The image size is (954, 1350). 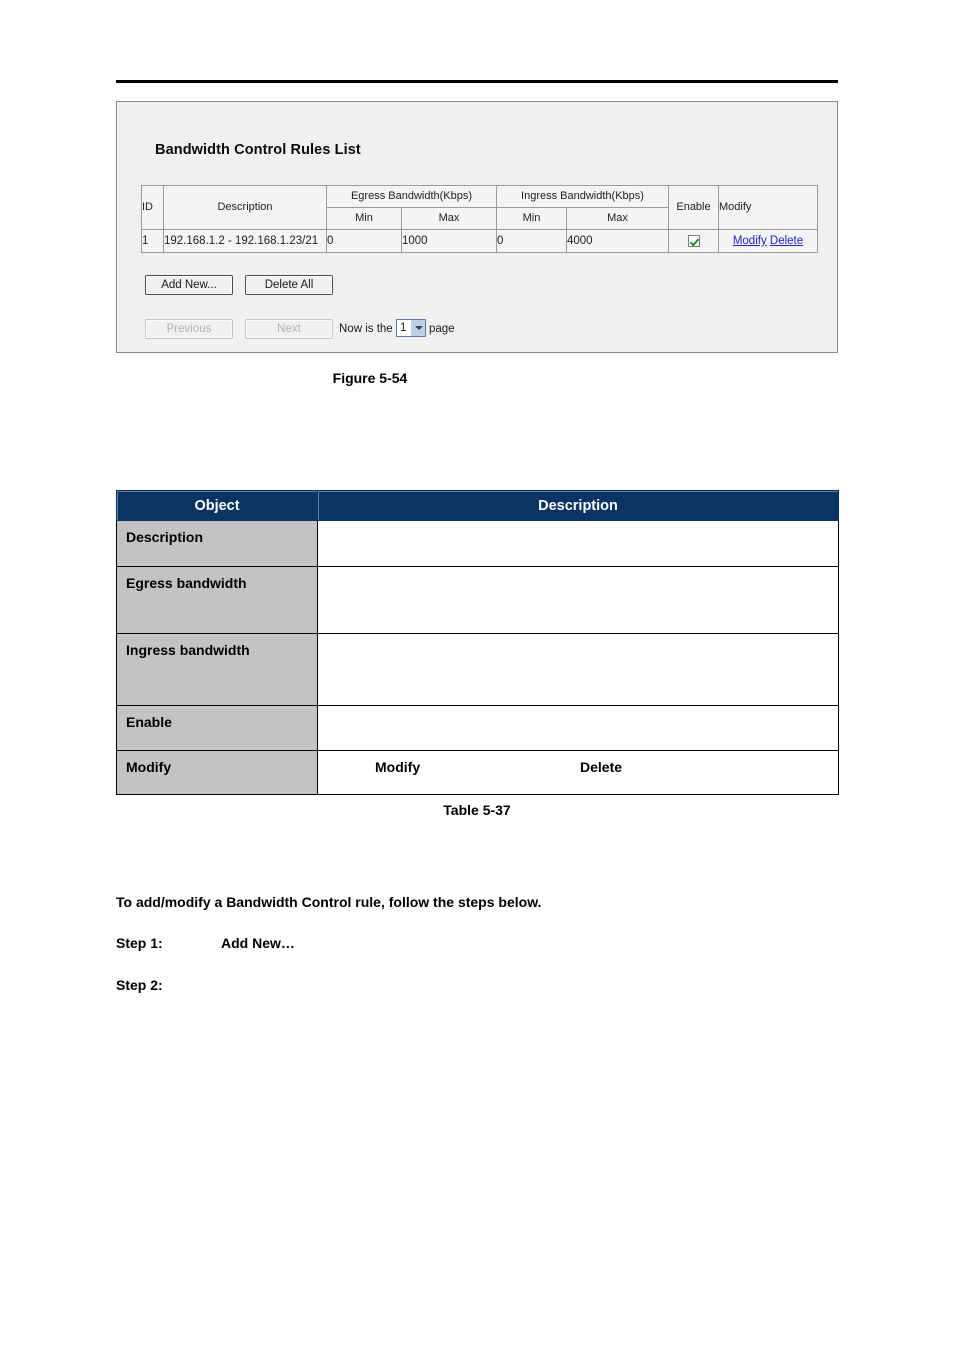 What do you see at coordinates (601, 767) in the screenshot?
I see `desc-delete-word: Delete` at bounding box center [601, 767].